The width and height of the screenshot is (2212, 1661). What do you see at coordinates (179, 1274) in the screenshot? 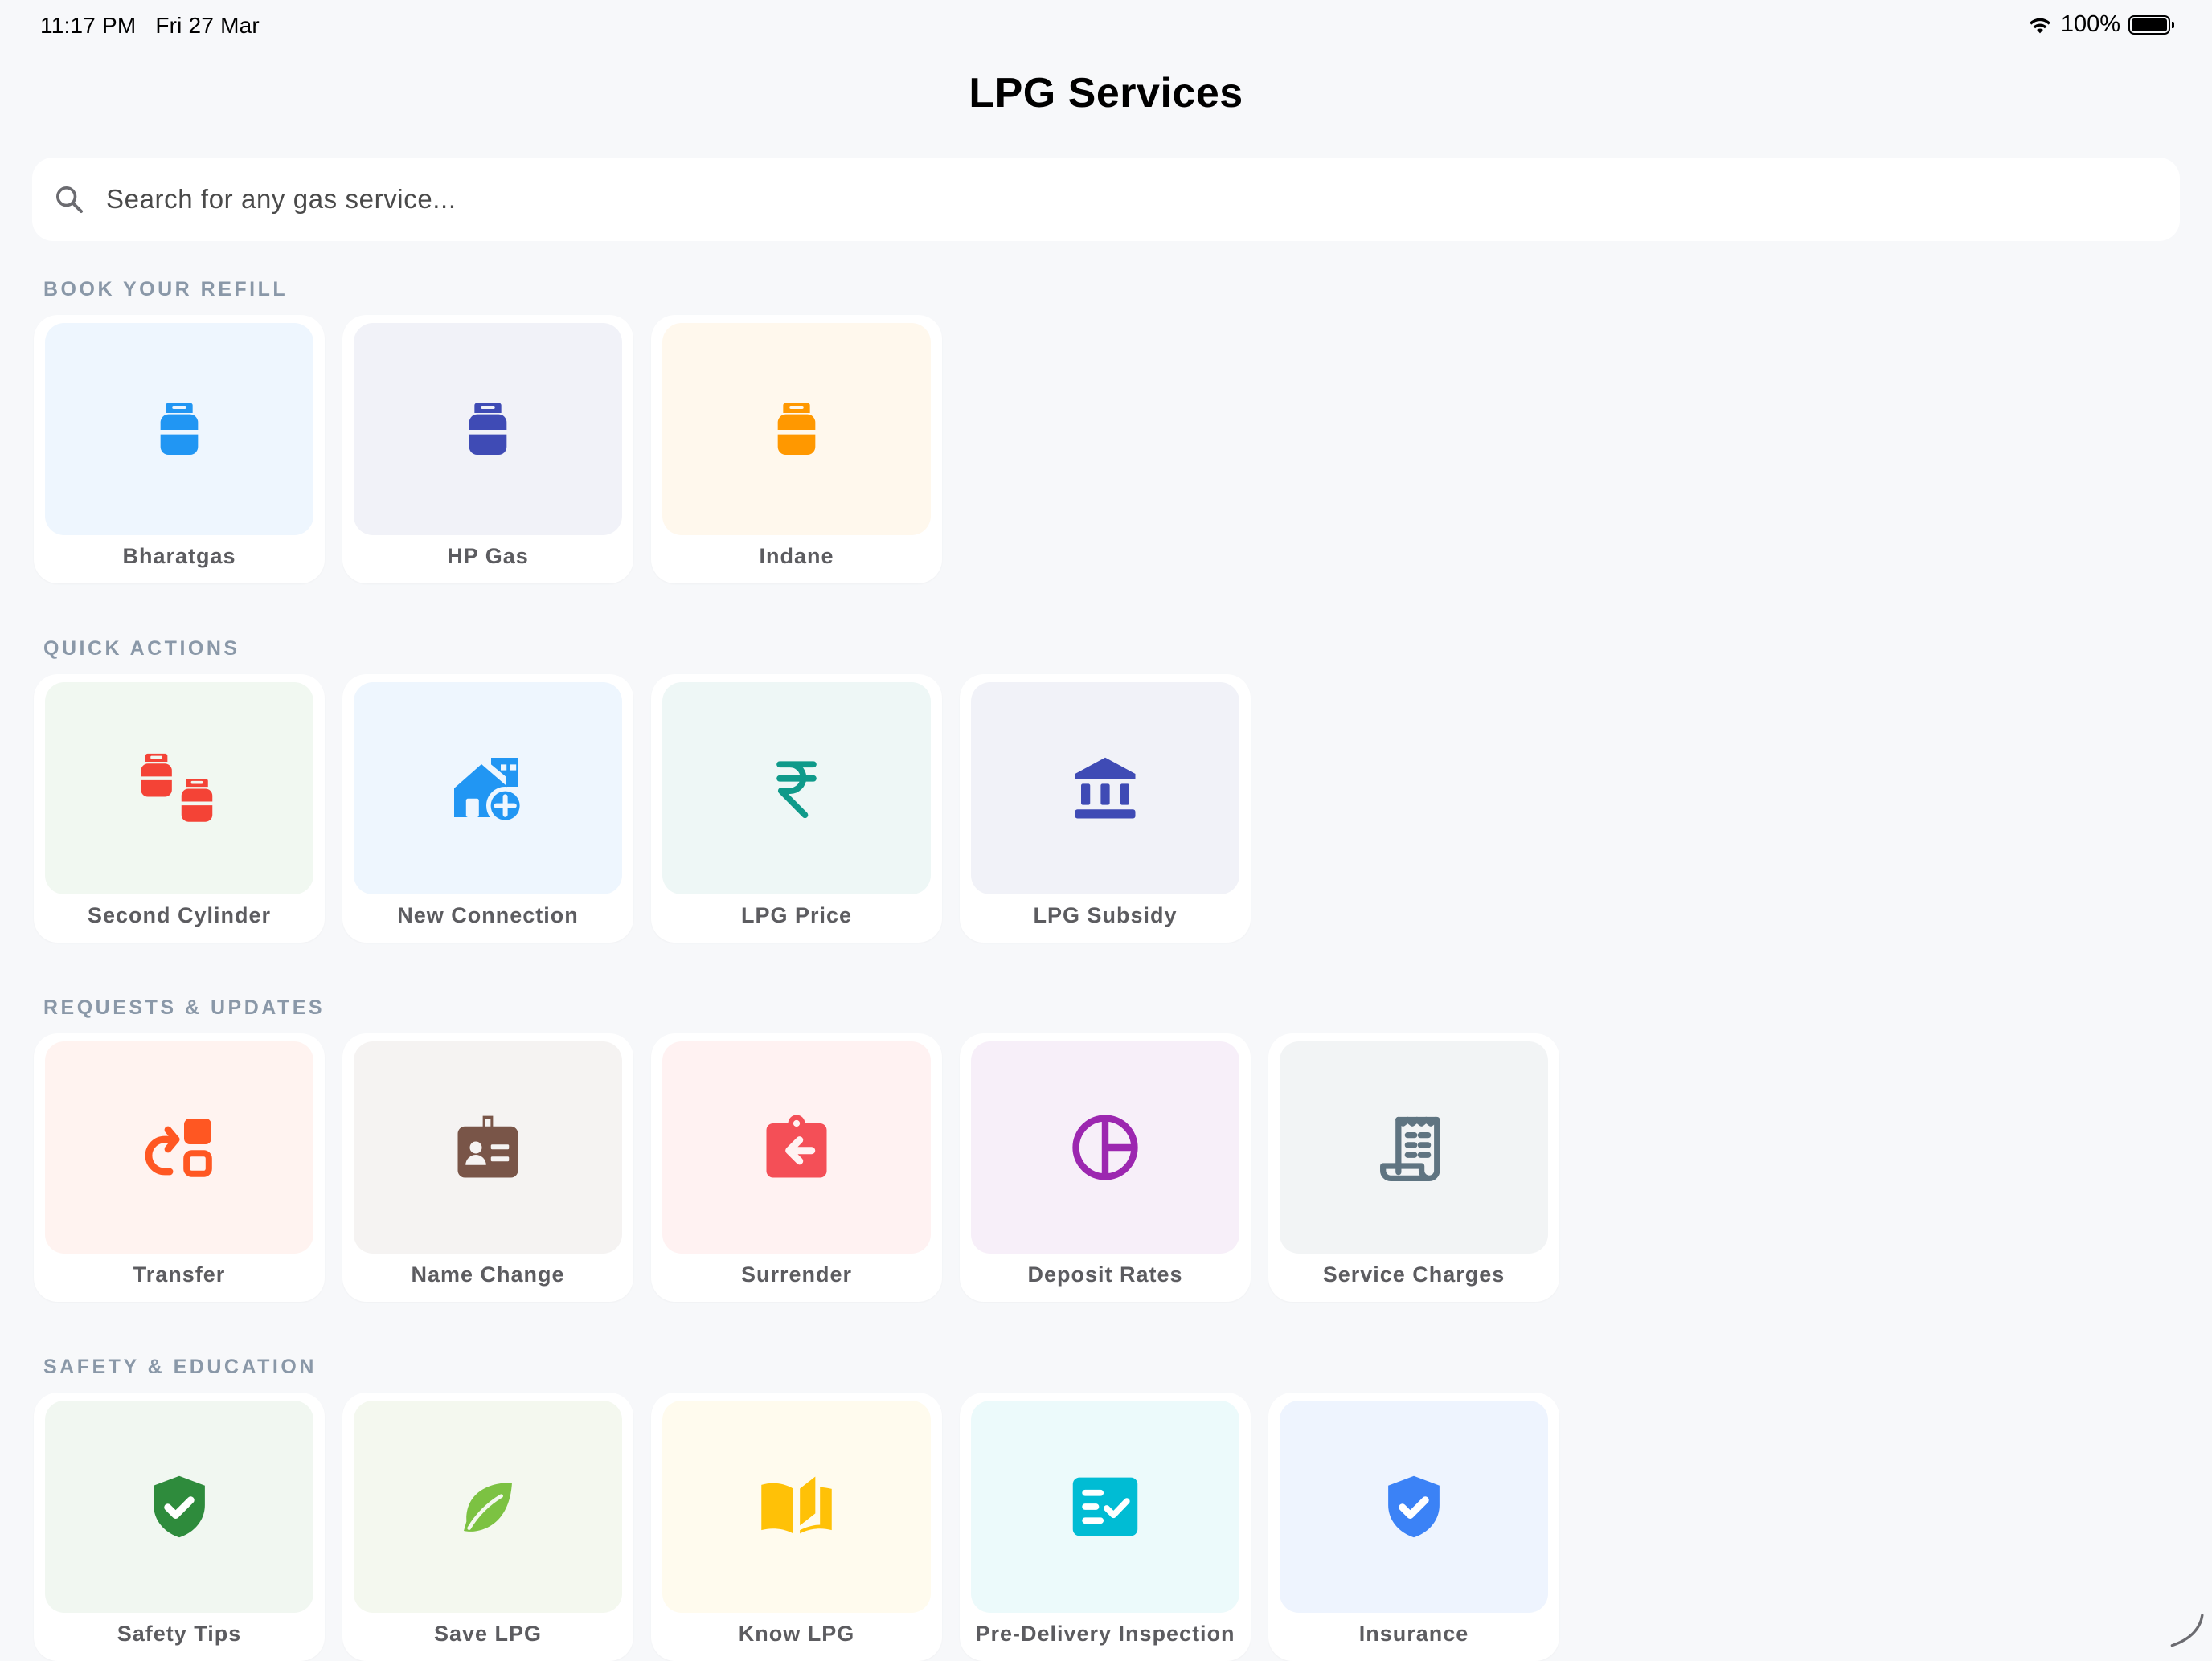
I see `tile-label: Transfer` at bounding box center [179, 1274].